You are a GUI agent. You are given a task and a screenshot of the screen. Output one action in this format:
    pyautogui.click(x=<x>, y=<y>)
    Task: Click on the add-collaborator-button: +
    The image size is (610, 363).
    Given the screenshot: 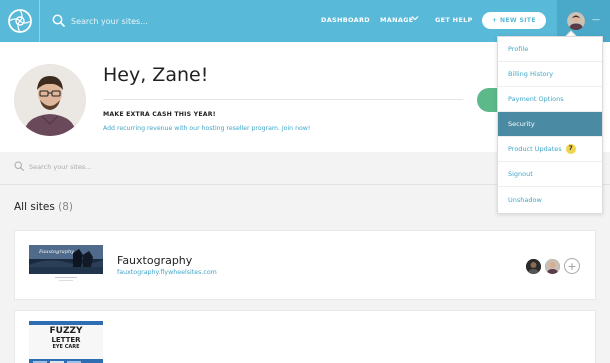 What is the action you would take?
    pyautogui.click(x=572, y=266)
    